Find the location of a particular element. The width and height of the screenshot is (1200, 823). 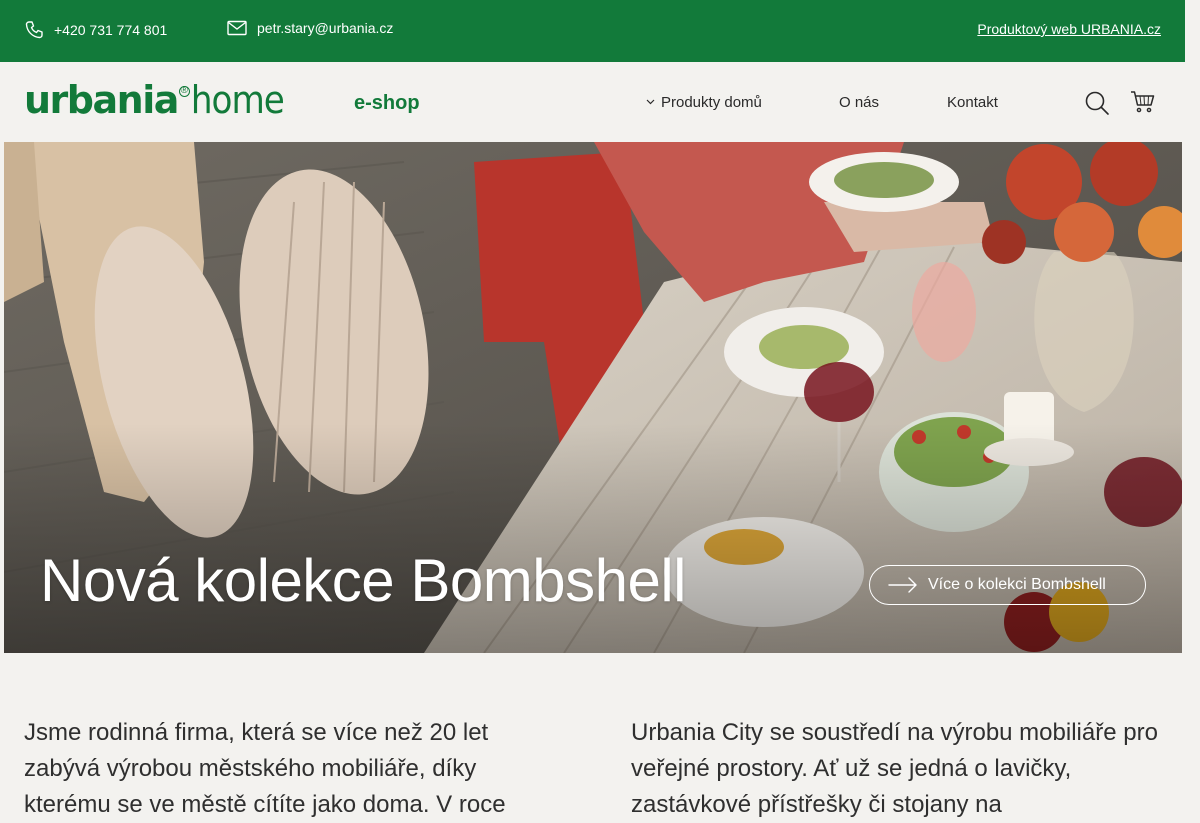

collection-cta-button: Více o kolekci Bombshell is located at coordinates (1007, 585).